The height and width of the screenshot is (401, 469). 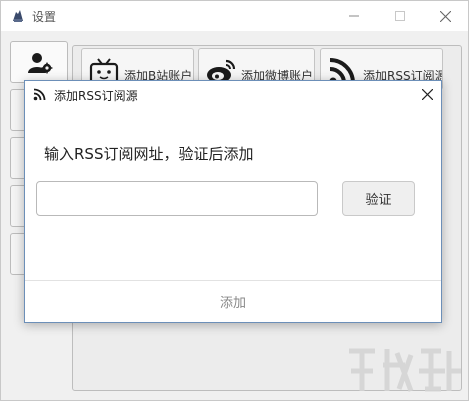 I want to click on maximize-button, so click(x=400, y=16).